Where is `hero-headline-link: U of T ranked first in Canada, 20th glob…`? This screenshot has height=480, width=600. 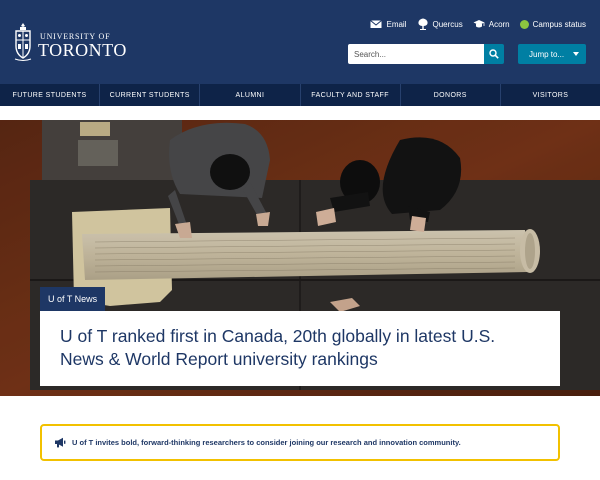 hero-headline-link: U of T ranked first in Canada, 20th glob… is located at coordinates (300, 348).